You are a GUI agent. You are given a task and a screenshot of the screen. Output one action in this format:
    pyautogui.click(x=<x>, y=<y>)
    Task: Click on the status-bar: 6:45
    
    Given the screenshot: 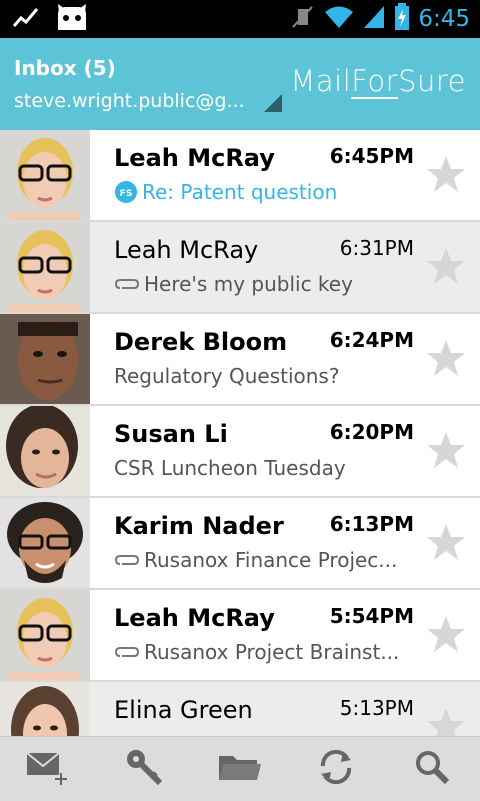 What is the action you would take?
    pyautogui.click(x=240, y=19)
    